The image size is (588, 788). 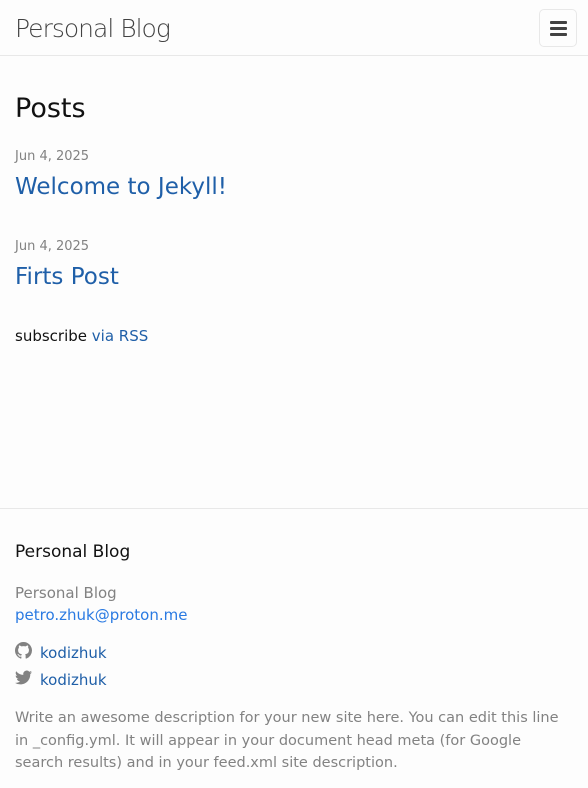 I want to click on twitter-username-link: kodizhuk, so click(x=73, y=680).